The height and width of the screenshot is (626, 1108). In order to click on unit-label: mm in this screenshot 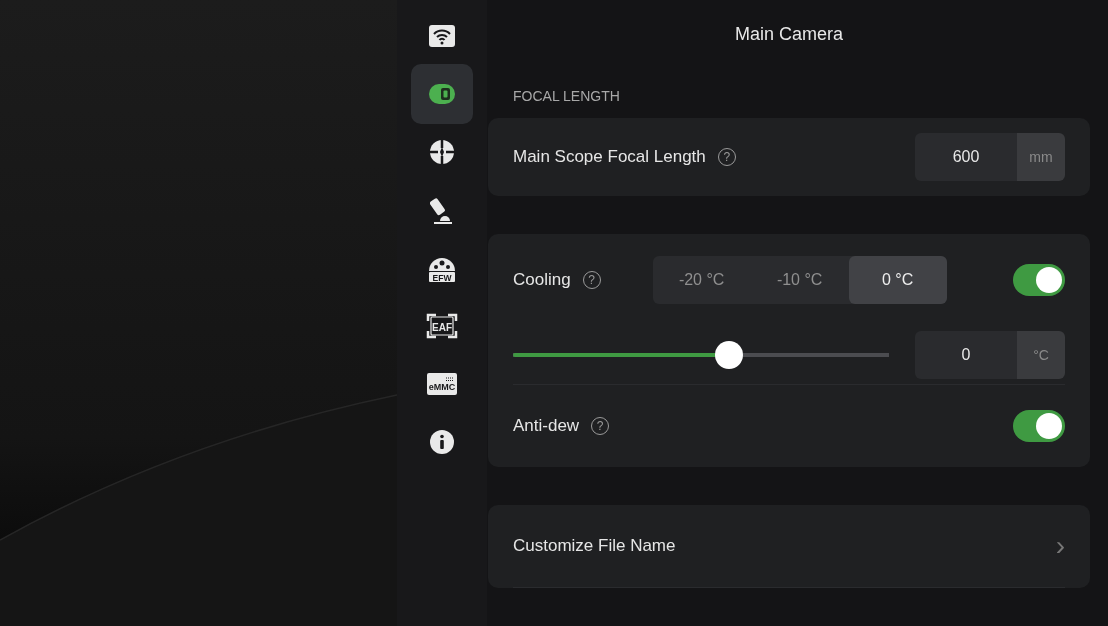, I will do `click(1041, 157)`.